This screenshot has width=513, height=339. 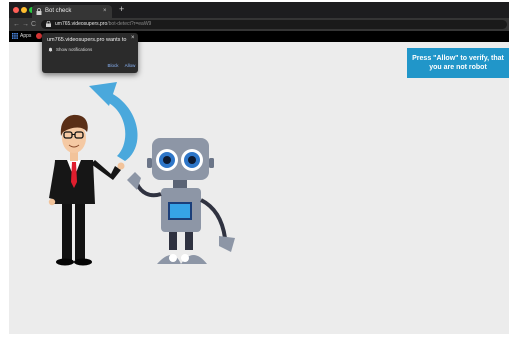 What do you see at coordinates (181, 201) in the screenshot?
I see `robot-figure` at bounding box center [181, 201].